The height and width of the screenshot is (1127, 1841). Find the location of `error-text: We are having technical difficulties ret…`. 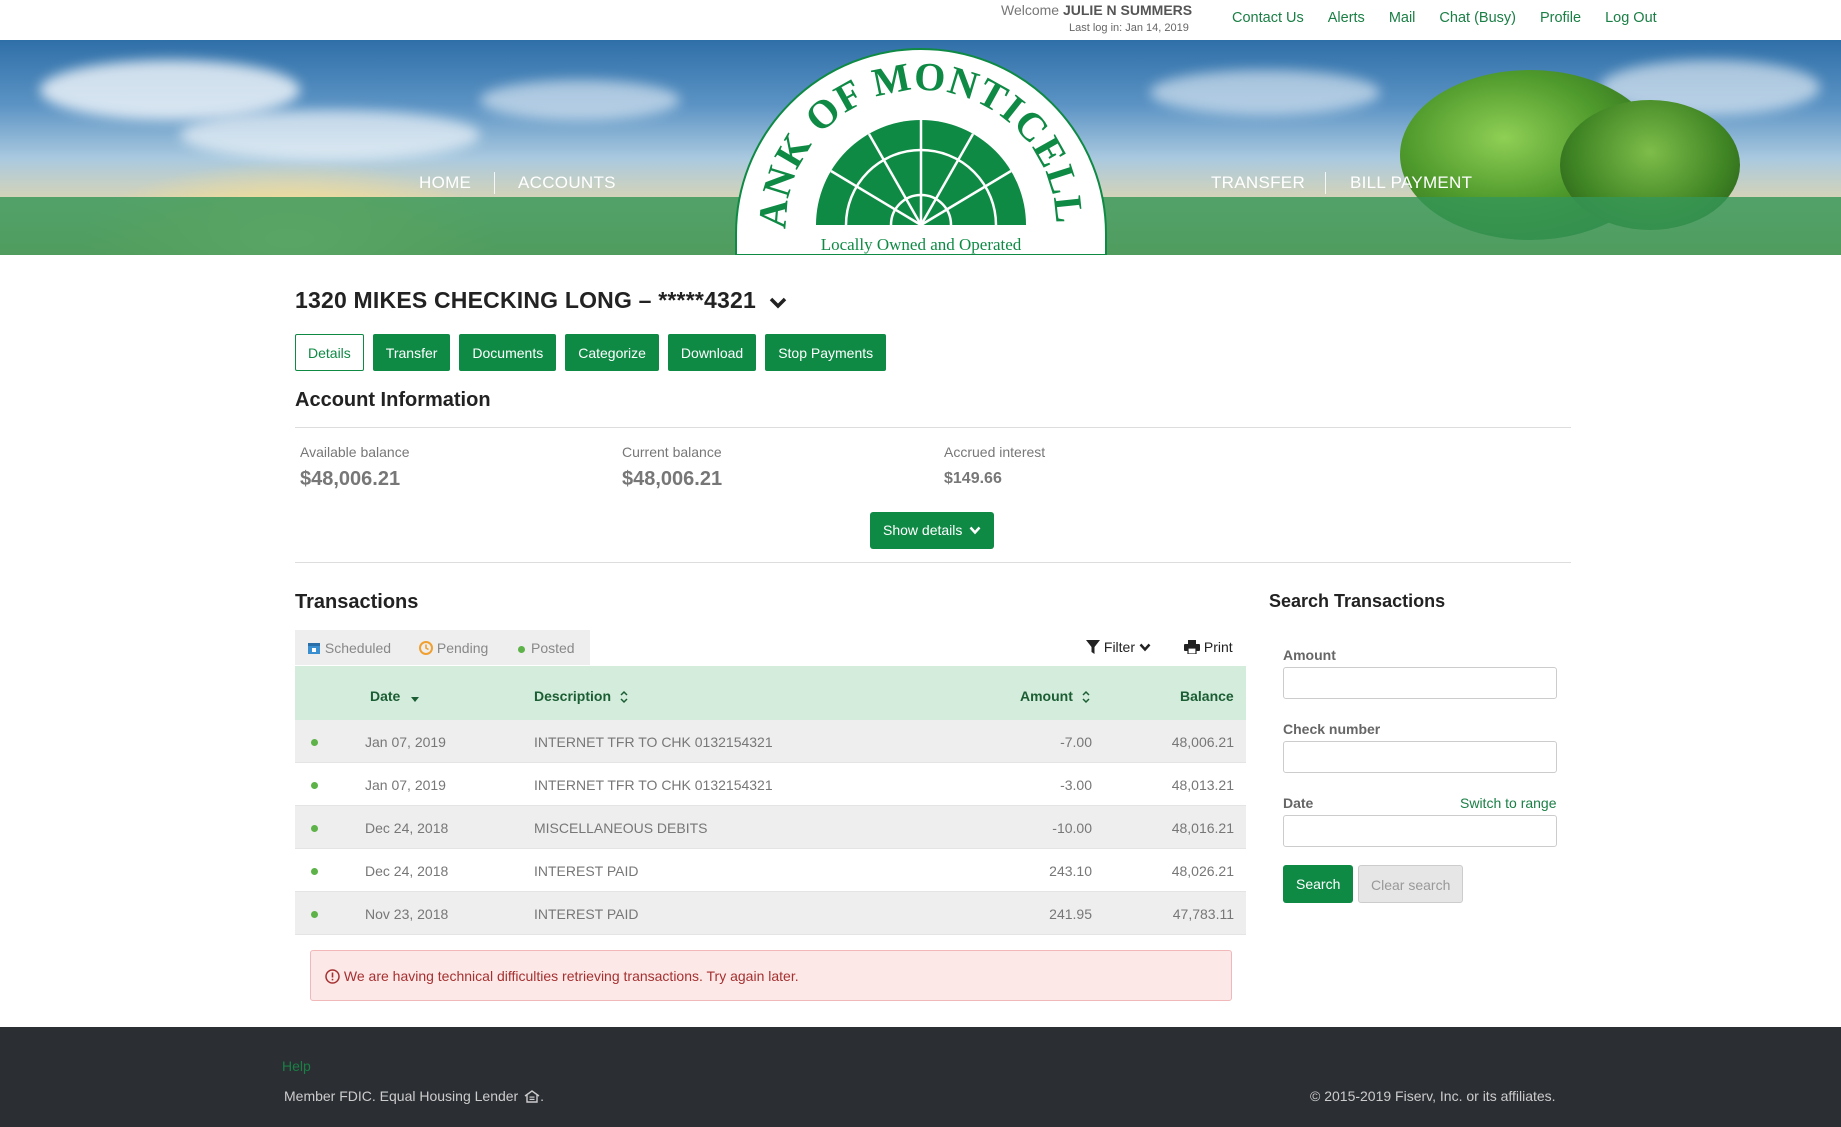

error-text: We are having technical difficulties ret… is located at coordinates (571, 976).